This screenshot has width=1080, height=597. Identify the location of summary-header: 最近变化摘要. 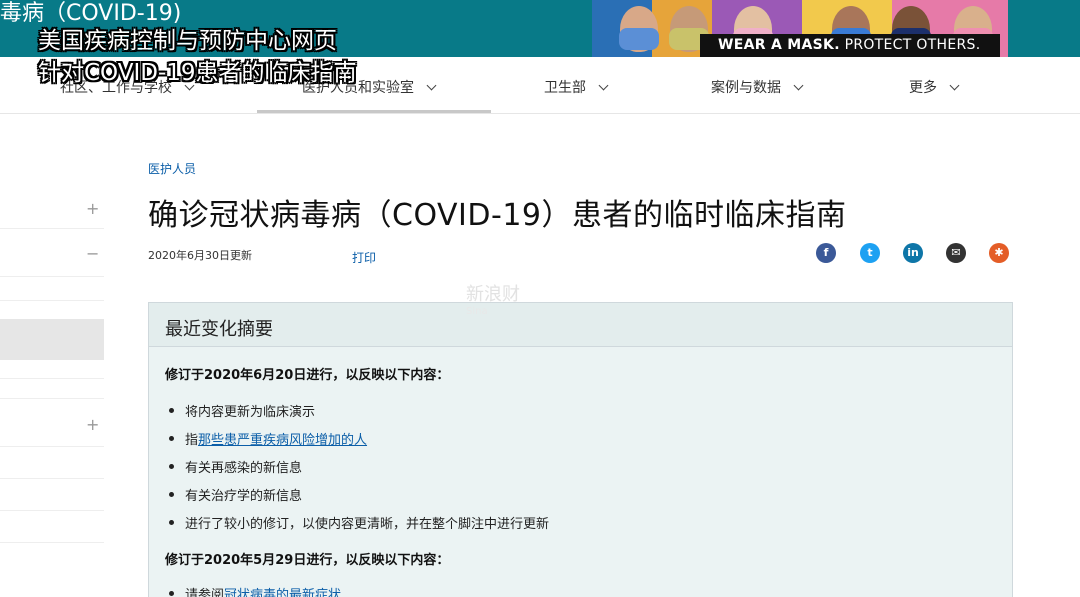
(580, 325).